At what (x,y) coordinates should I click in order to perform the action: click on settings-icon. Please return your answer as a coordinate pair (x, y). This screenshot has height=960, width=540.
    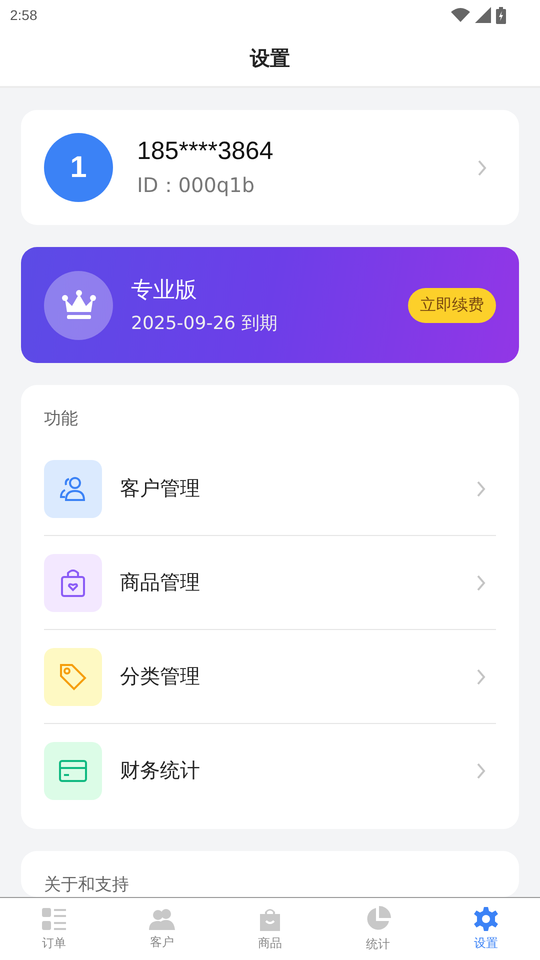
    Looking at the image, I should click on (486, 918).